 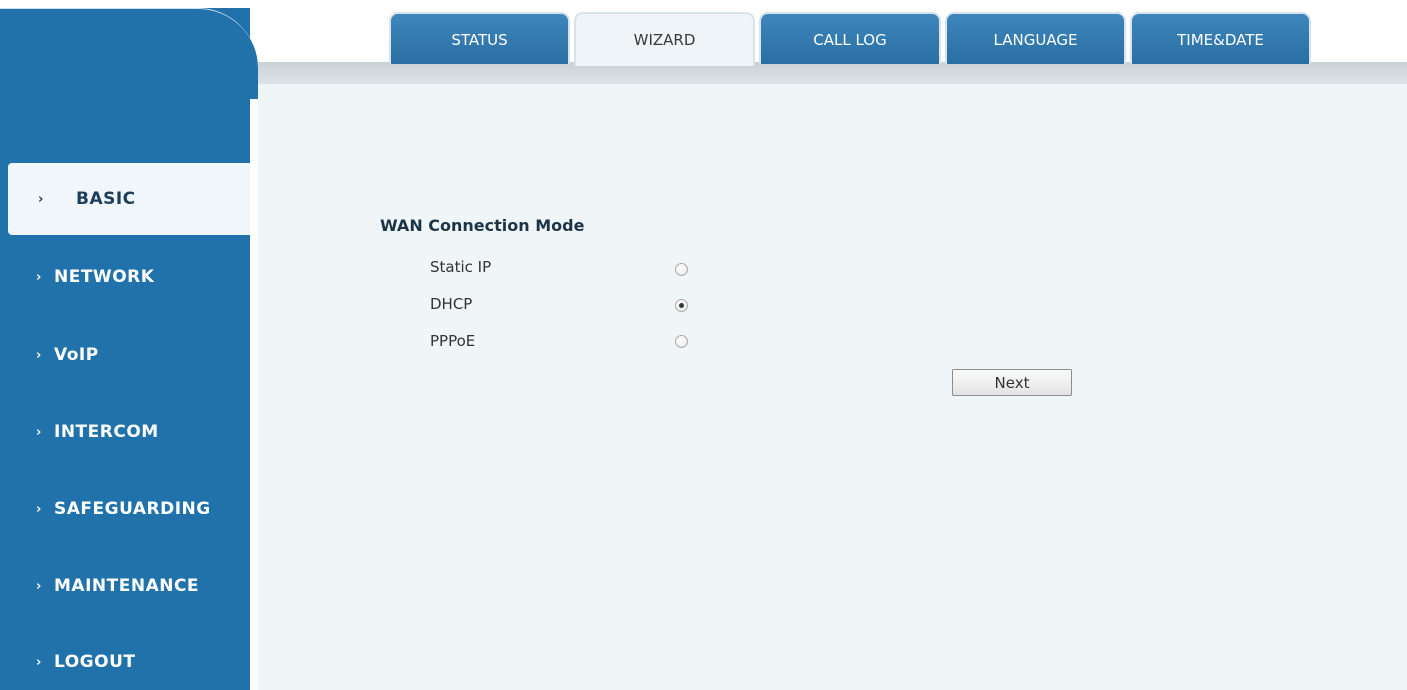 I want to click on sidebar-item-label: INTERCOM, so click(x=106, y=432).